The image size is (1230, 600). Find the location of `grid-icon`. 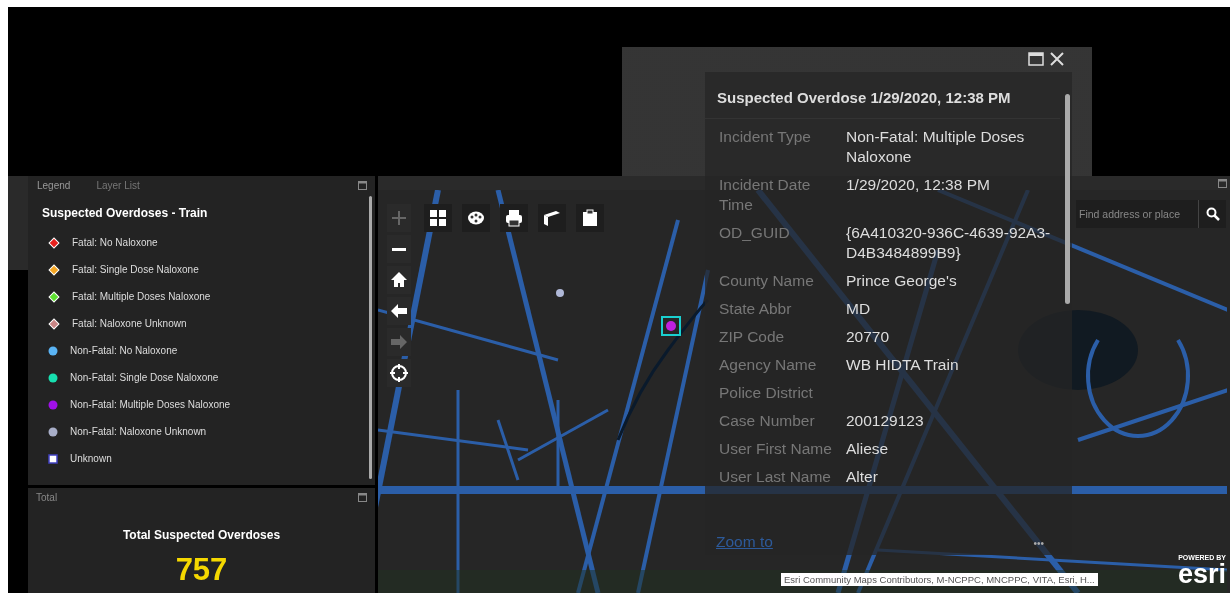

grid-icon is located at coordinates (438, 218).